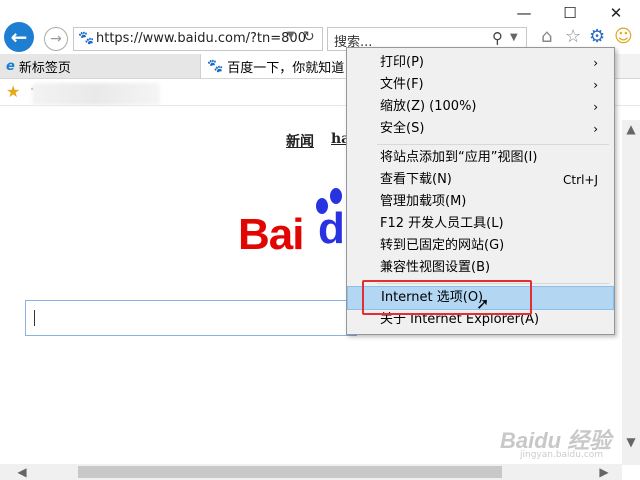 Image resolution: width=640 pixels, height=480 pixels. What do you see at coordinates (44, 68) in the screenshot?
I see `tab-label: 新标签页` at bounding box center [44, 68].